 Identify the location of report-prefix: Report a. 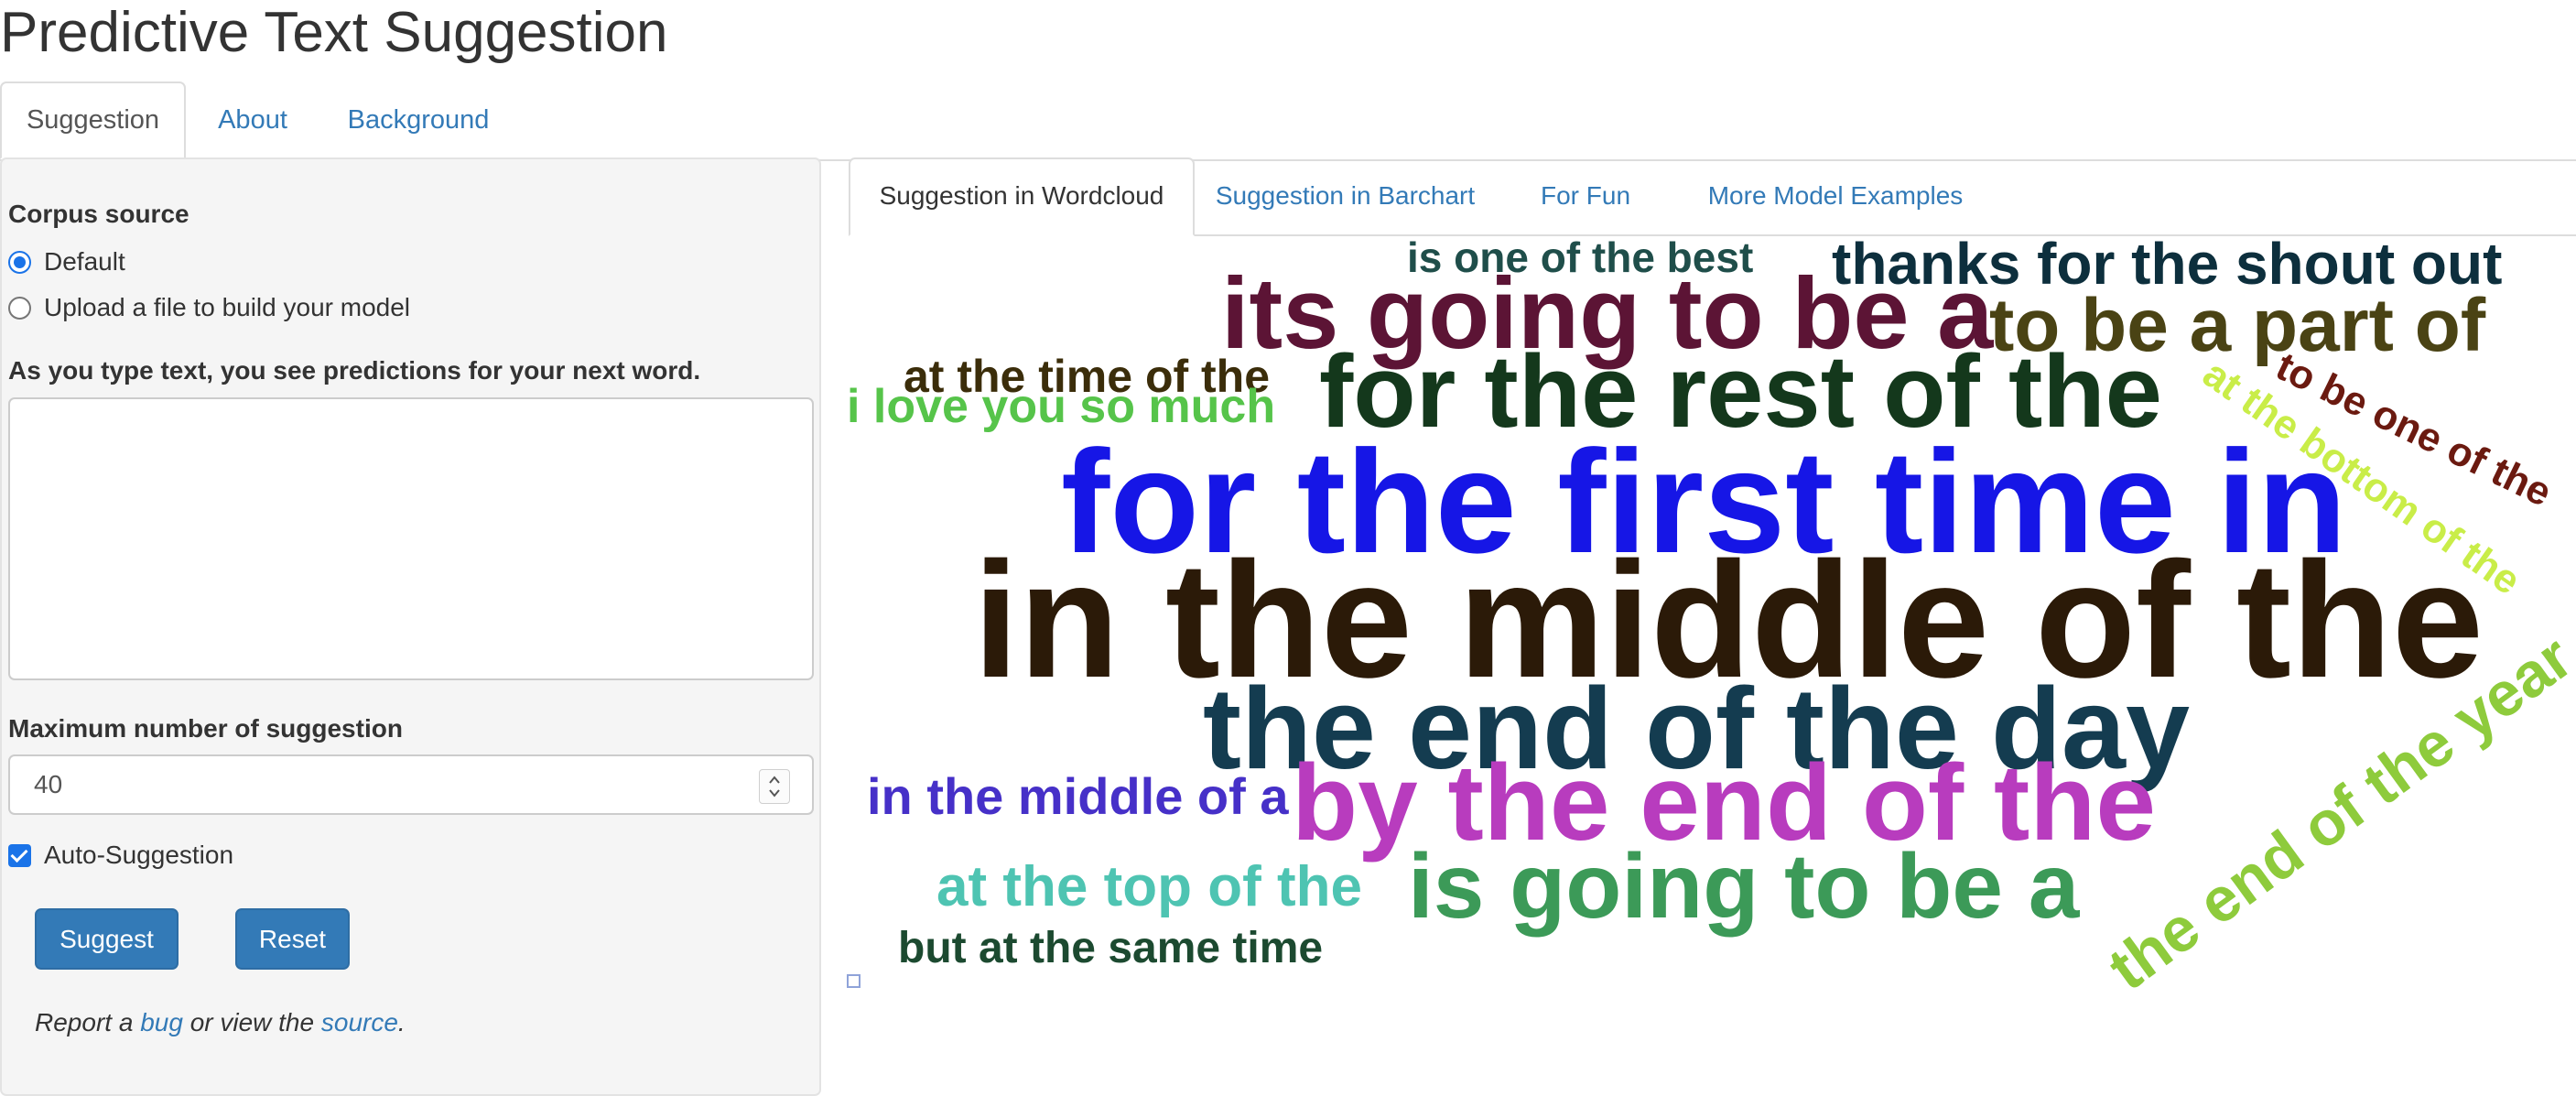
(85, 1022).